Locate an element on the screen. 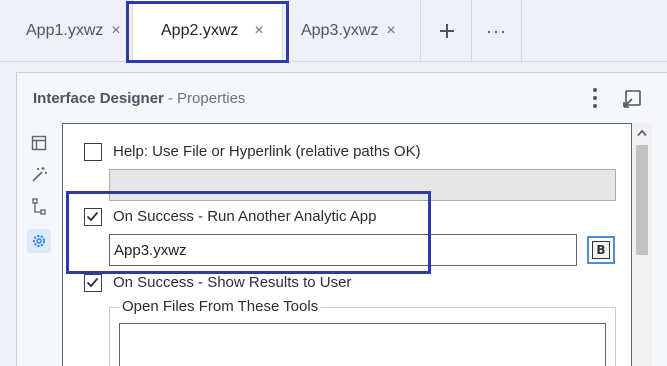  kebab-menu-icon is located at coordinates (595, 98).